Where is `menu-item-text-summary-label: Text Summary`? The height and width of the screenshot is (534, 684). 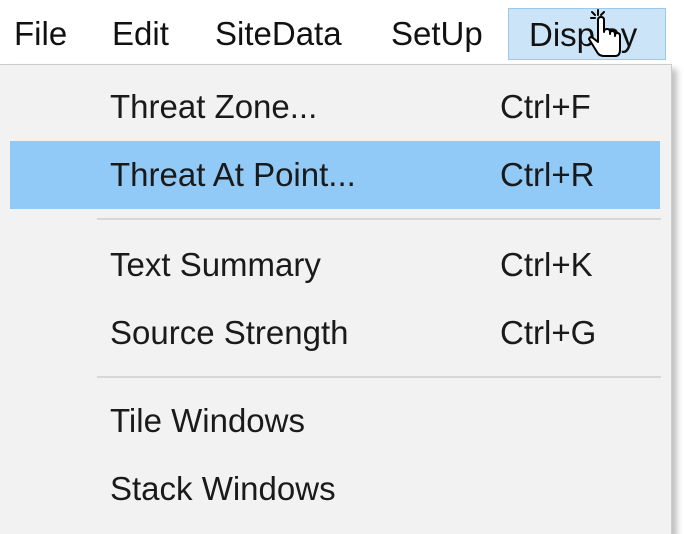 menu-item-text-summary-label: Text Summary is located at coordinates (215, 264).